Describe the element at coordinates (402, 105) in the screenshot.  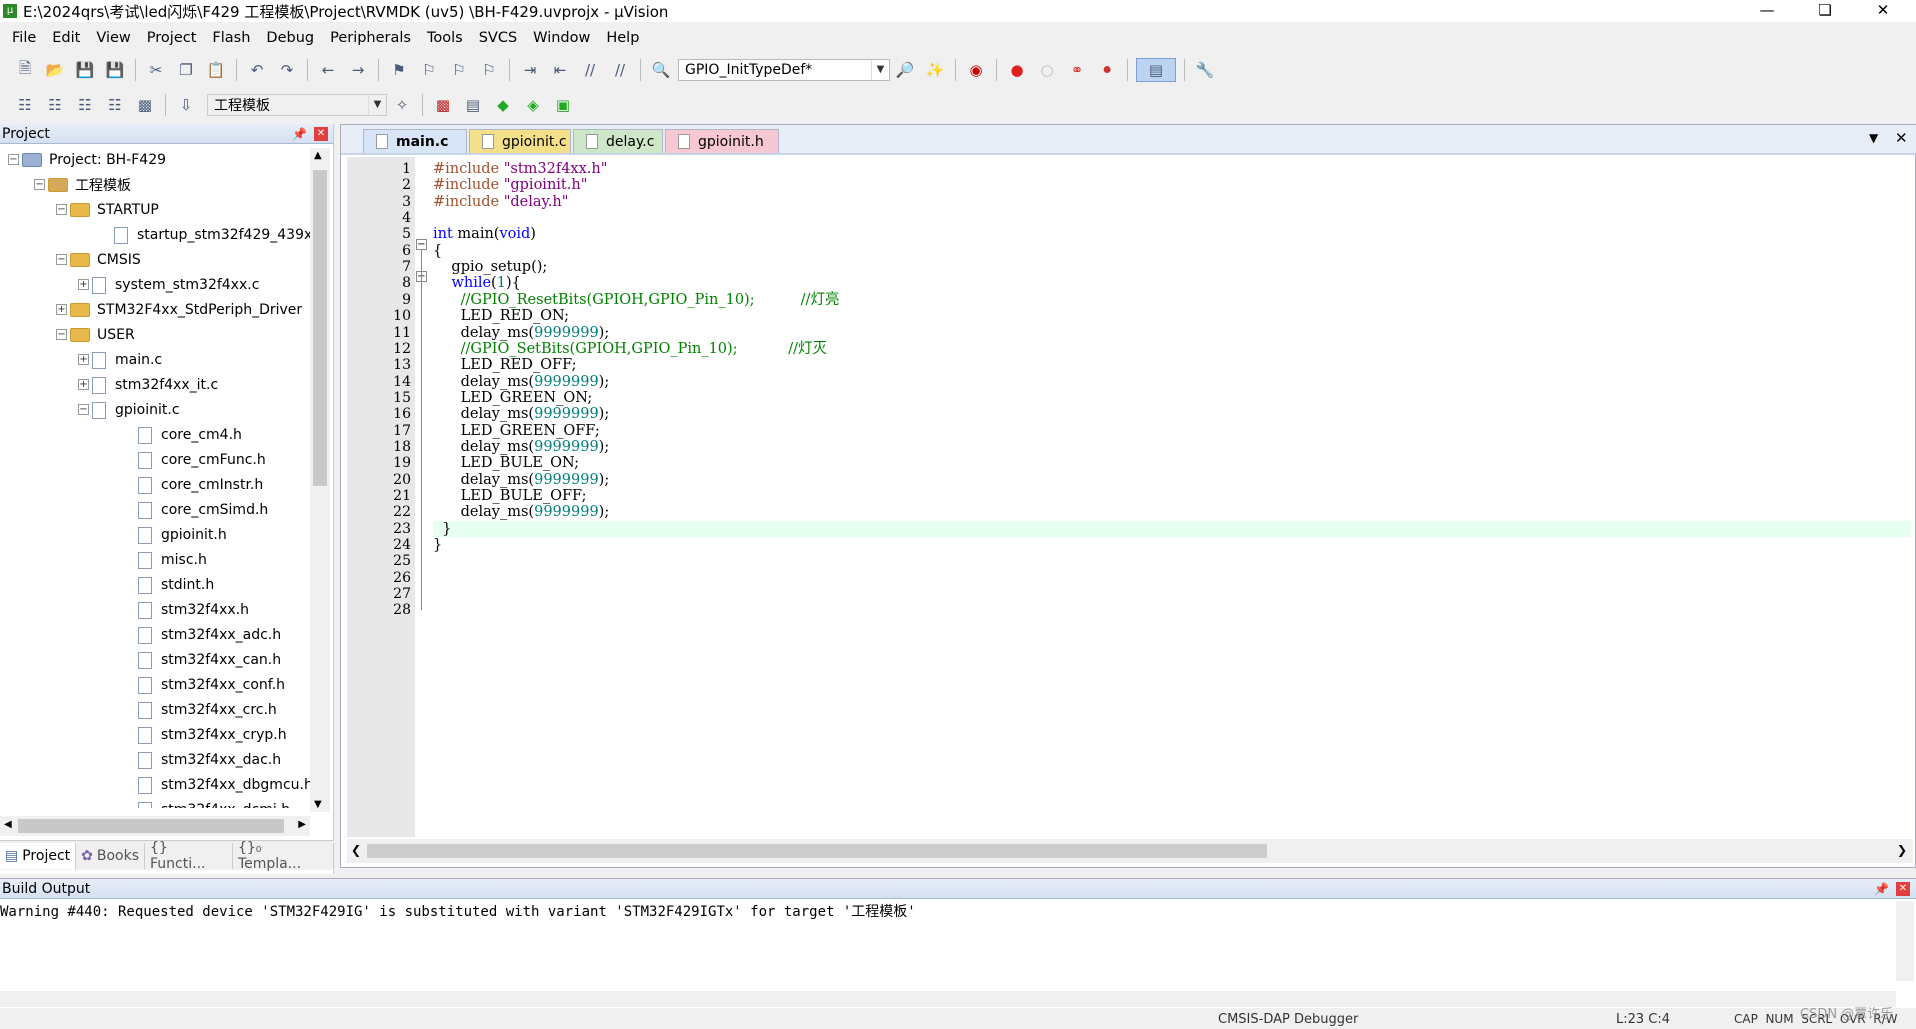
I see `target-options-icon: ✧` at that location.